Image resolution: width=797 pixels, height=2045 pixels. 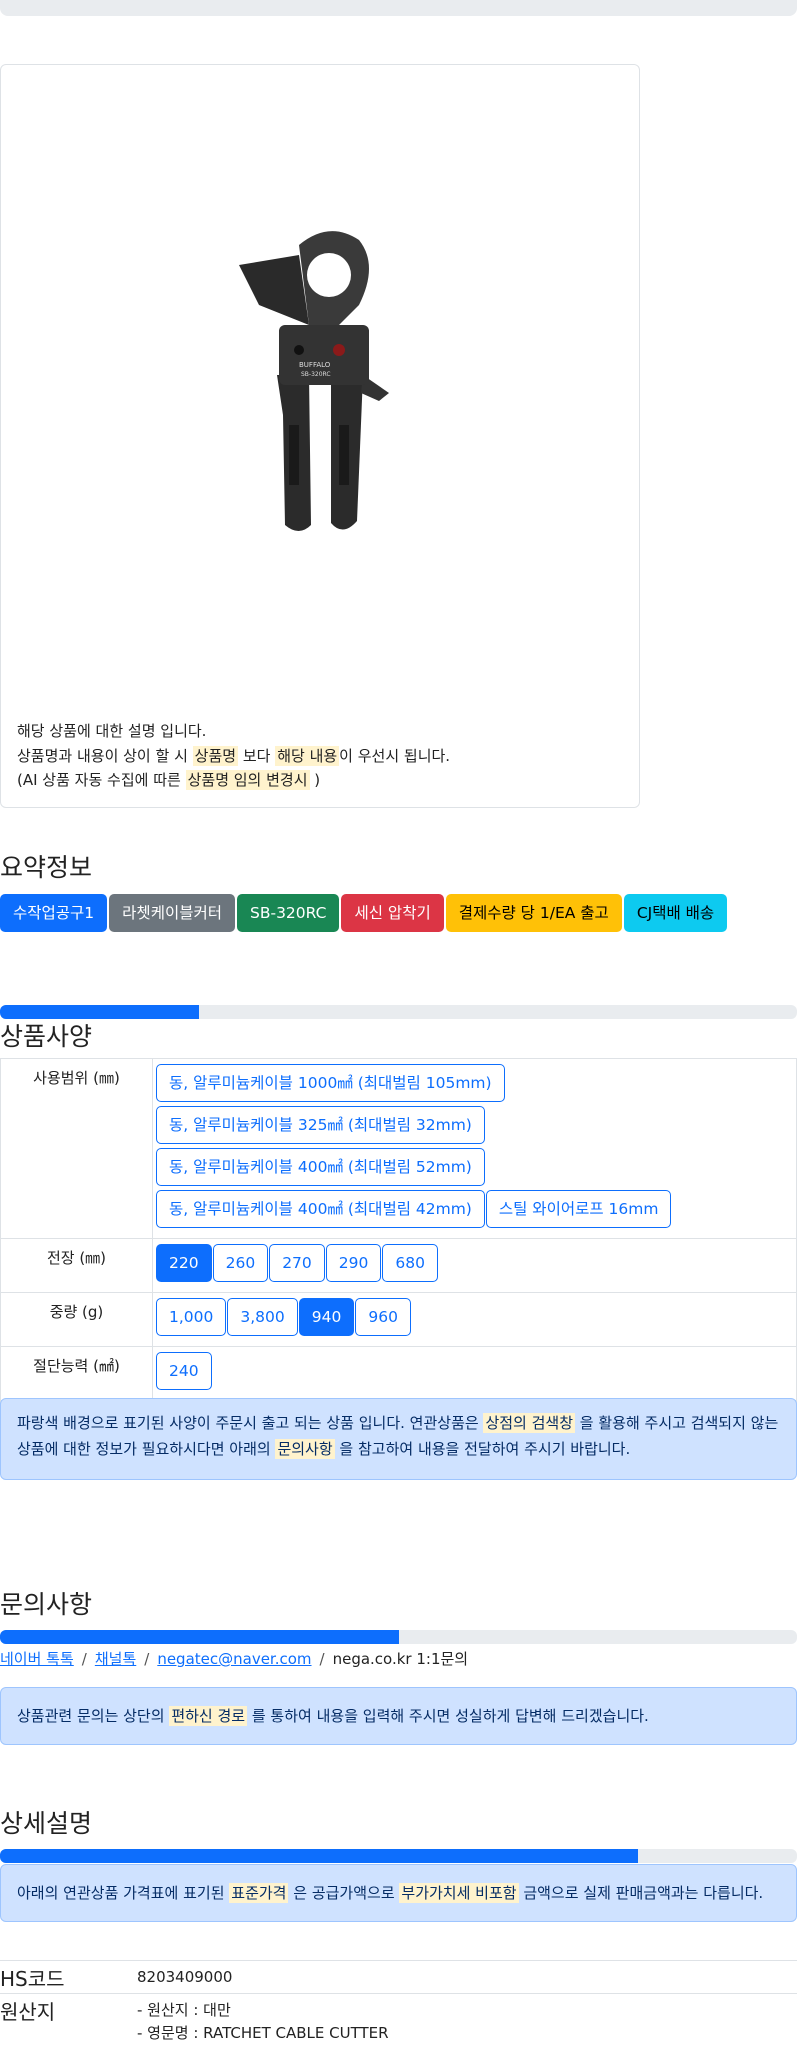 I want to click on spec-row: 중량 (g) 1,000 3,800 940 960, so click(x=398, y=1319).